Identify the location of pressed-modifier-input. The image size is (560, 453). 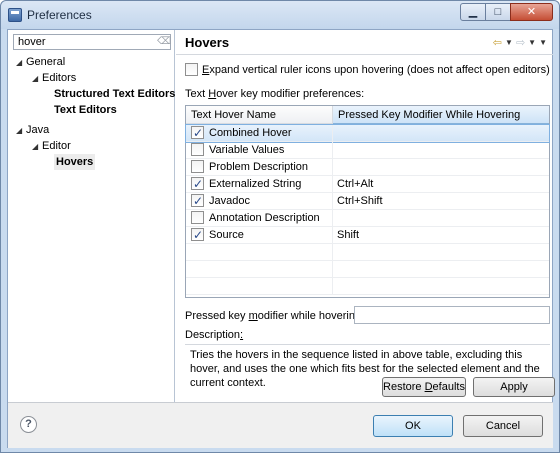
(452, 315).